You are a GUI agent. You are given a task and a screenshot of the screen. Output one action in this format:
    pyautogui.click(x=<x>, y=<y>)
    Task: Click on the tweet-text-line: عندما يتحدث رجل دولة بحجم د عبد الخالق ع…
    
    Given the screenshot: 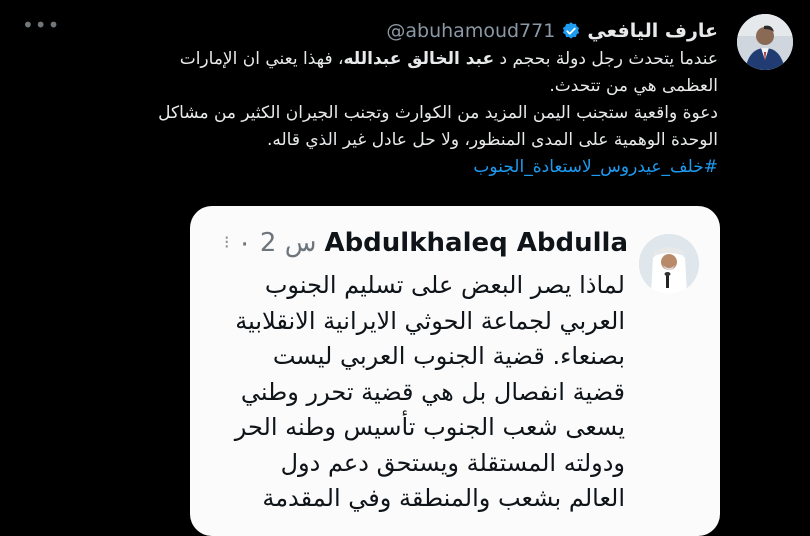 What is the action you would take?
    pyautogui.click(x=368, y=59)
    